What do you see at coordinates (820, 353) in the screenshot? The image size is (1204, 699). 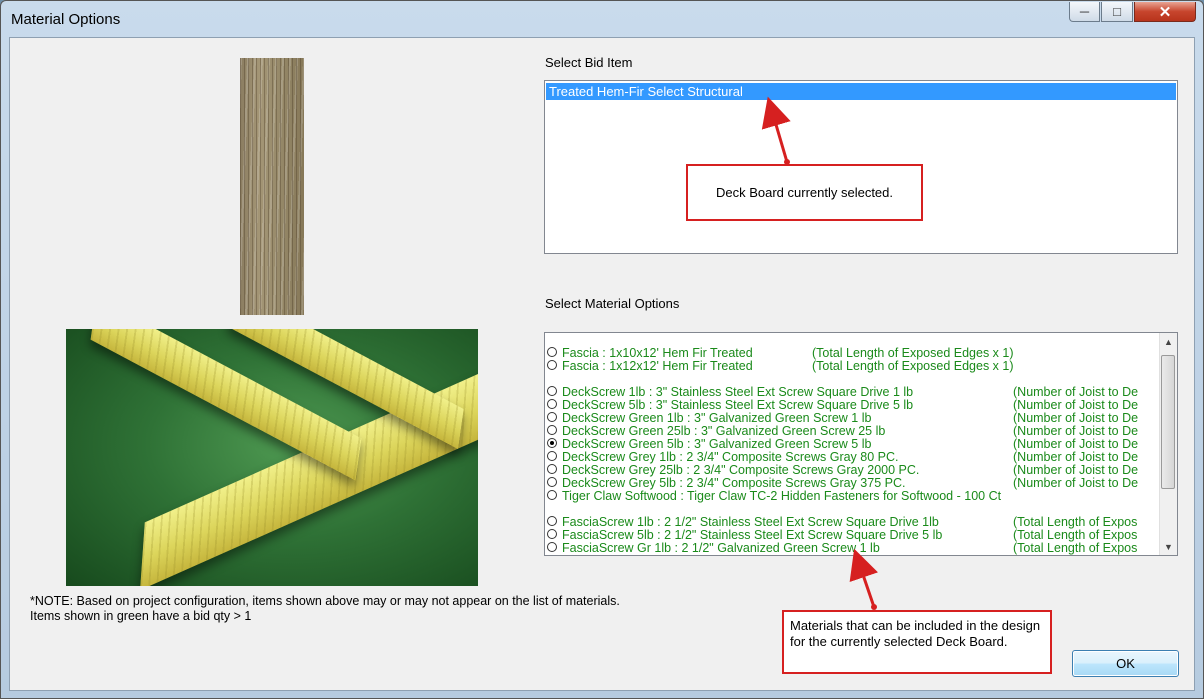 I see `callout-arrows` at bounding box center [820, 353].